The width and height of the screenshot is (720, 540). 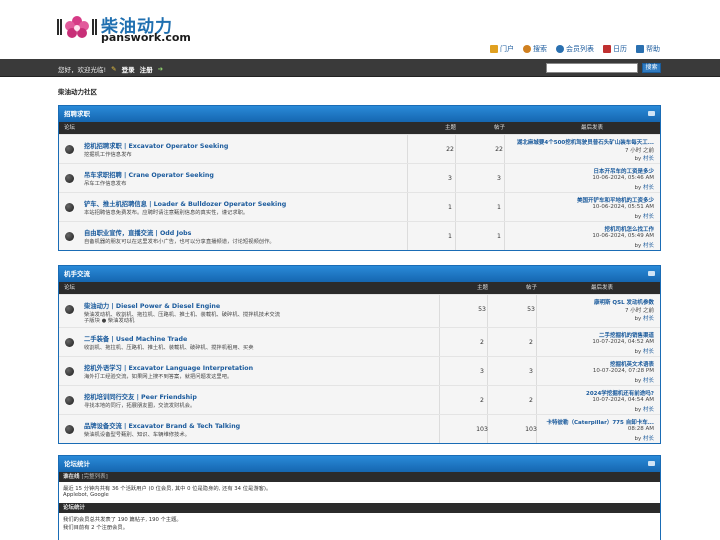 I want to click on category-header: 招聘求职, so click(x=359, y=114).